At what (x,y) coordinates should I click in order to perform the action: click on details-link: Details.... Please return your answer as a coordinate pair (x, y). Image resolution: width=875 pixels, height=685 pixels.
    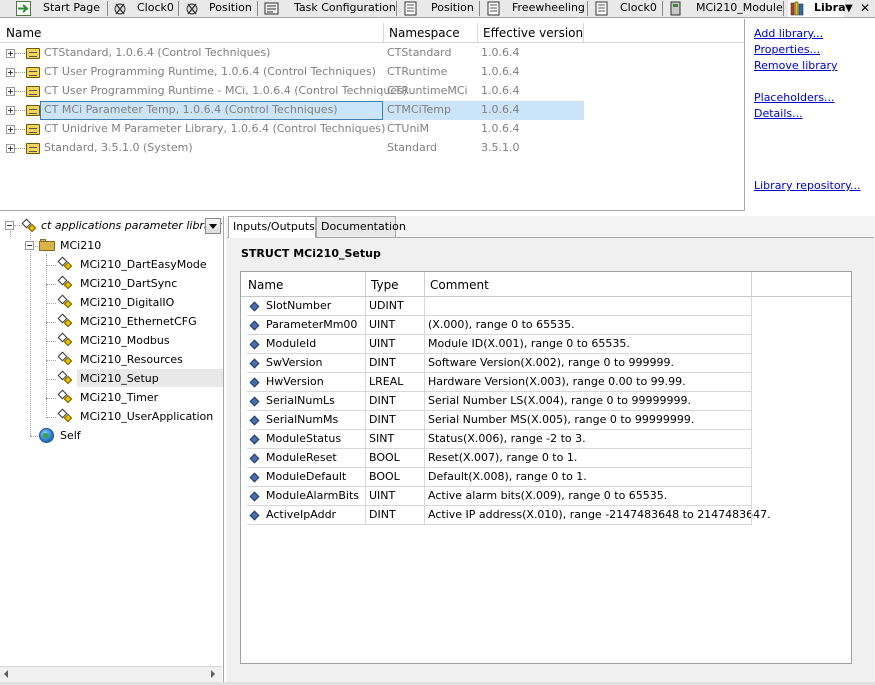
    Looking at the image, I should click on (778, 113).